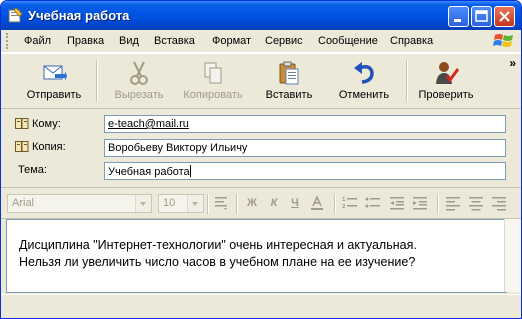  Describe the element at coordinates (190, 171) in the screenshot. I see `text-caret` at that location.